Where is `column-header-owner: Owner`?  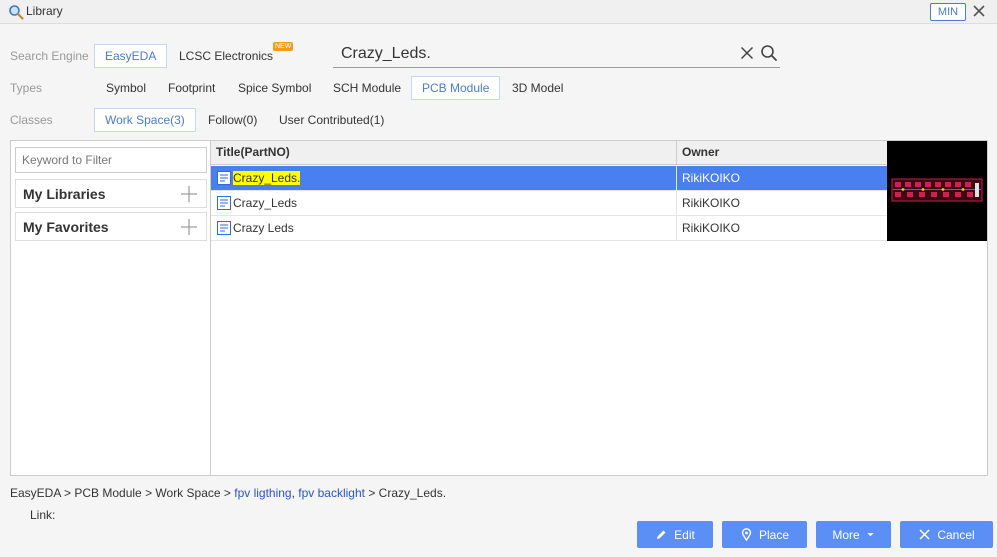 column-header-owner: Owner is located at coordinates (782, 153).